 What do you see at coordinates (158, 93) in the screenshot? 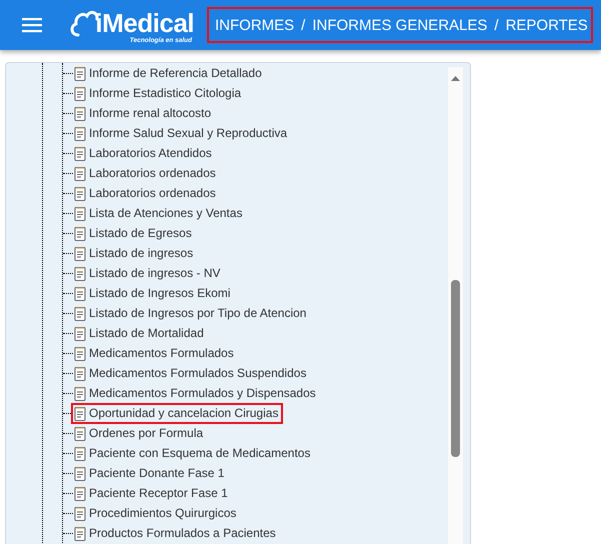
I see `tree-item: Informe Estadistico Citologia` at bounding box center [158, 93].